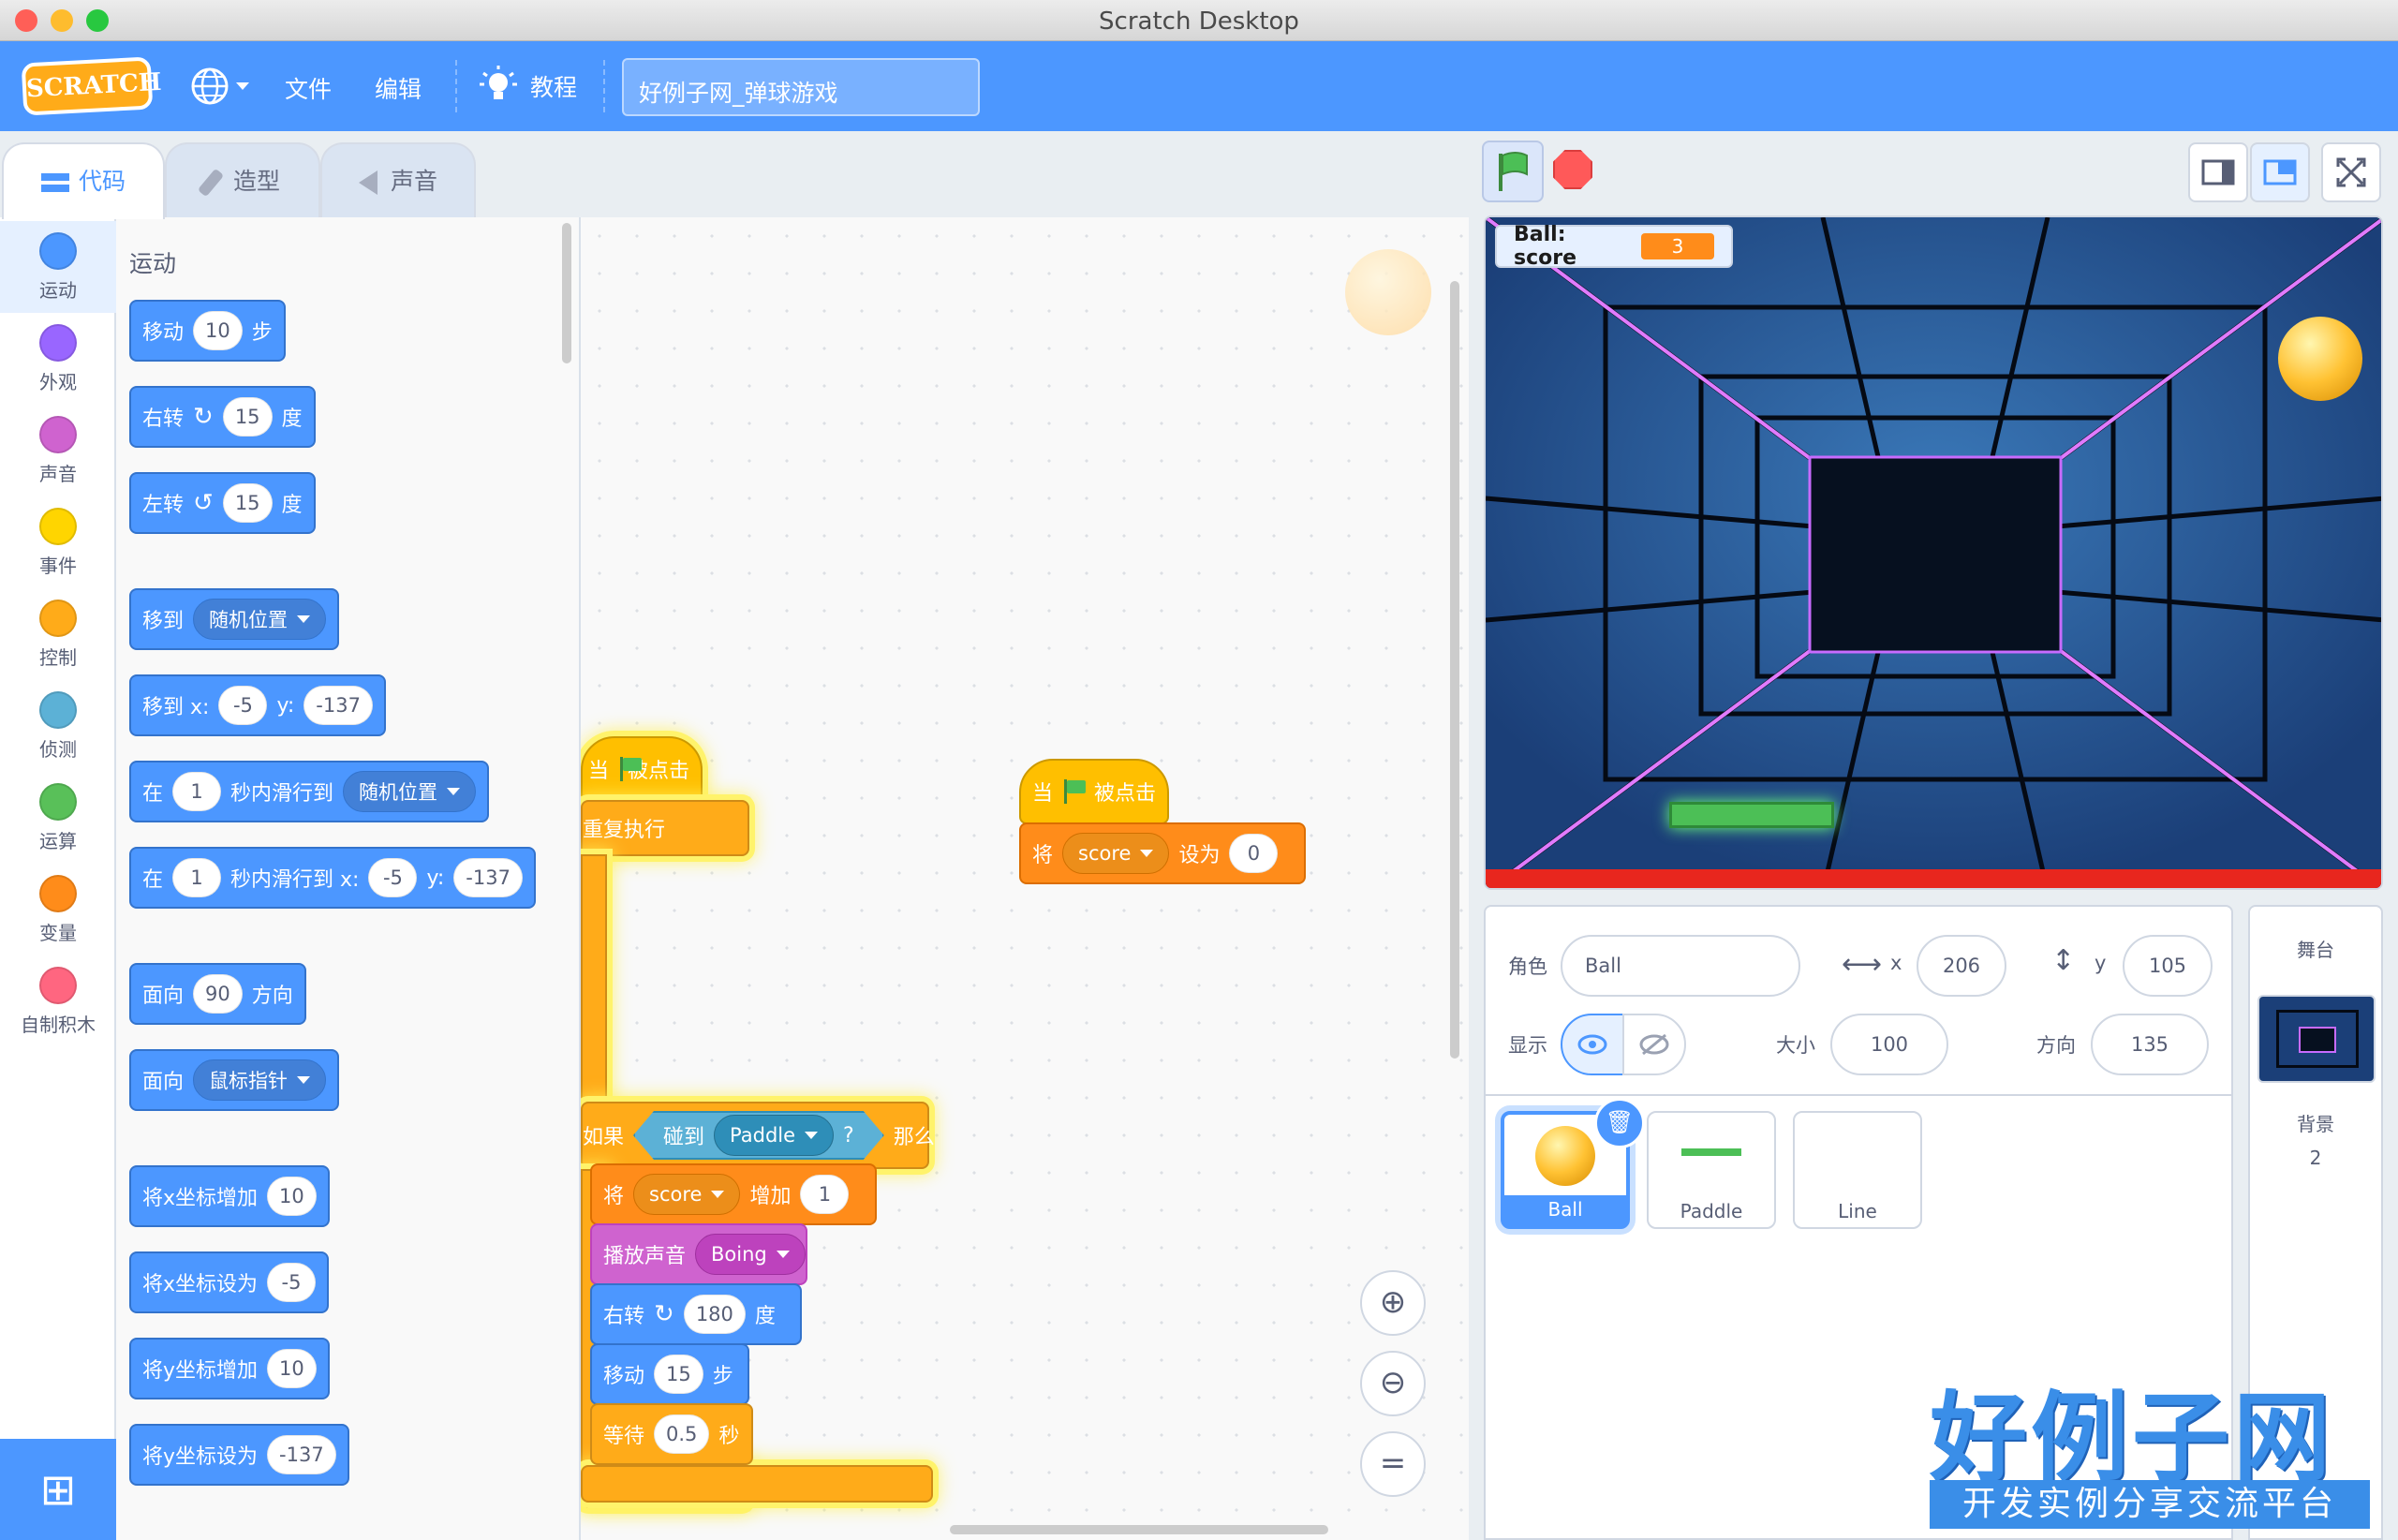 This screenshot has width=2398, height=1540. I want to click on tab-costumes: 造型, so click(242, 179).